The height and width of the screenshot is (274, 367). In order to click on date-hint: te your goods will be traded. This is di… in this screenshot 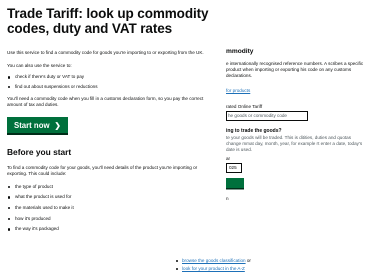, I will do `click(294, 143)`.